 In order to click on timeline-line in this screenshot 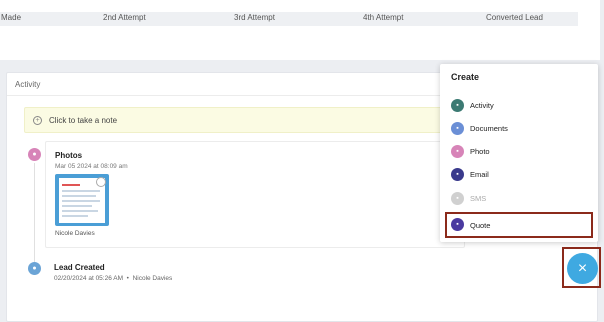, I will do `click(34, 213)`.